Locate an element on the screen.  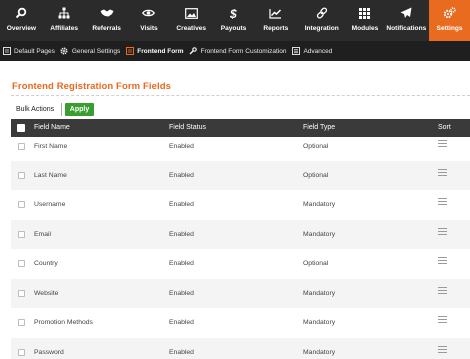
field-name: Email is located at coordinates (42, 234).